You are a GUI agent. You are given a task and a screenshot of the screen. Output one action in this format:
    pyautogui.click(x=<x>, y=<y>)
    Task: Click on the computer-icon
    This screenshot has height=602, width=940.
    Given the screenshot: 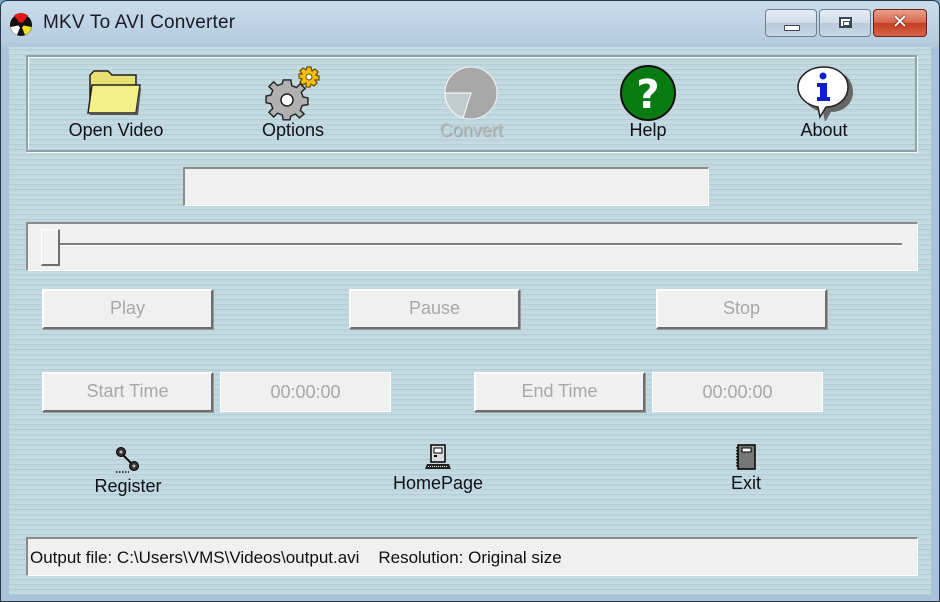 What is the action you would take?
    pyautogui.click(x=438, y=456)
    